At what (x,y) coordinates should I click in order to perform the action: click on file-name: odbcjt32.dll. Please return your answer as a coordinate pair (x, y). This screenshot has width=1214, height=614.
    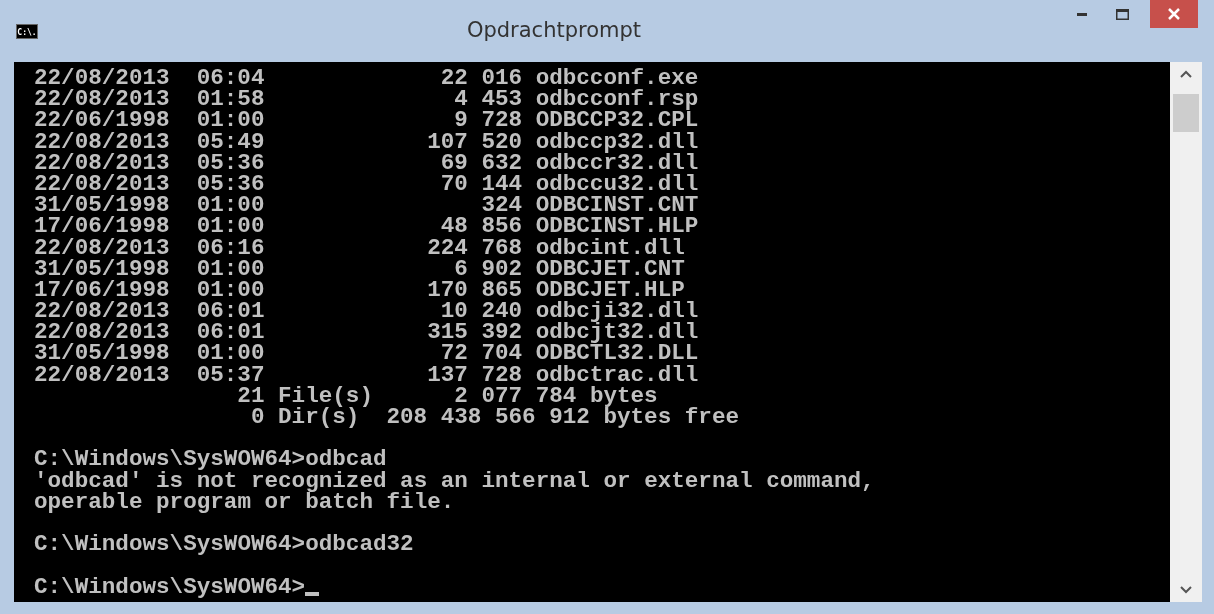
    Looking at the image, I should click on (617, 333).